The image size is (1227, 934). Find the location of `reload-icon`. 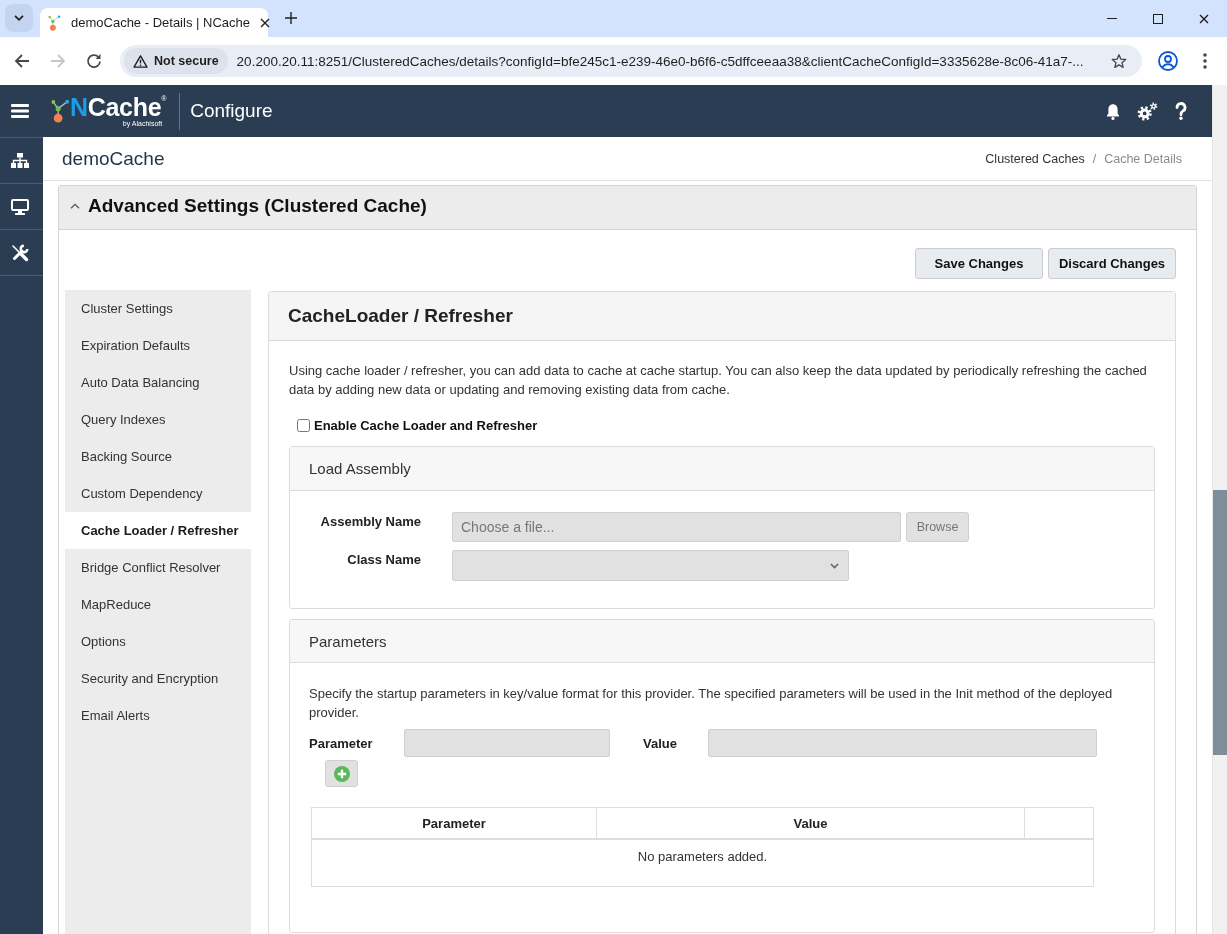

reload-icon is located at coordinates (94, 61).